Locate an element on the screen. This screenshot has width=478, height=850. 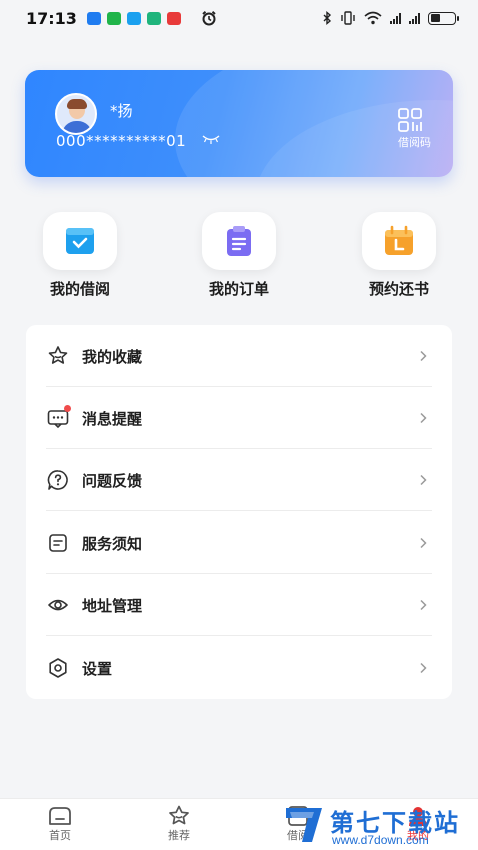
qr-code-label: 借阅码 is located at coordinates (414, 142).